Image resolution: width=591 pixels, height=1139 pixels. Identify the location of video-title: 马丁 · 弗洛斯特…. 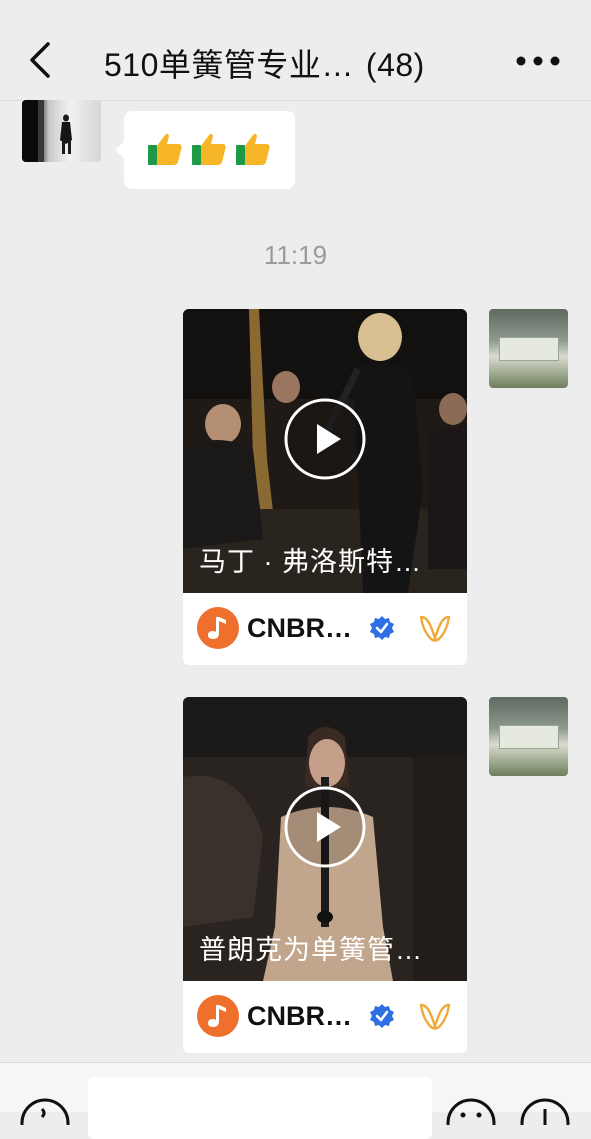
(310, 562).